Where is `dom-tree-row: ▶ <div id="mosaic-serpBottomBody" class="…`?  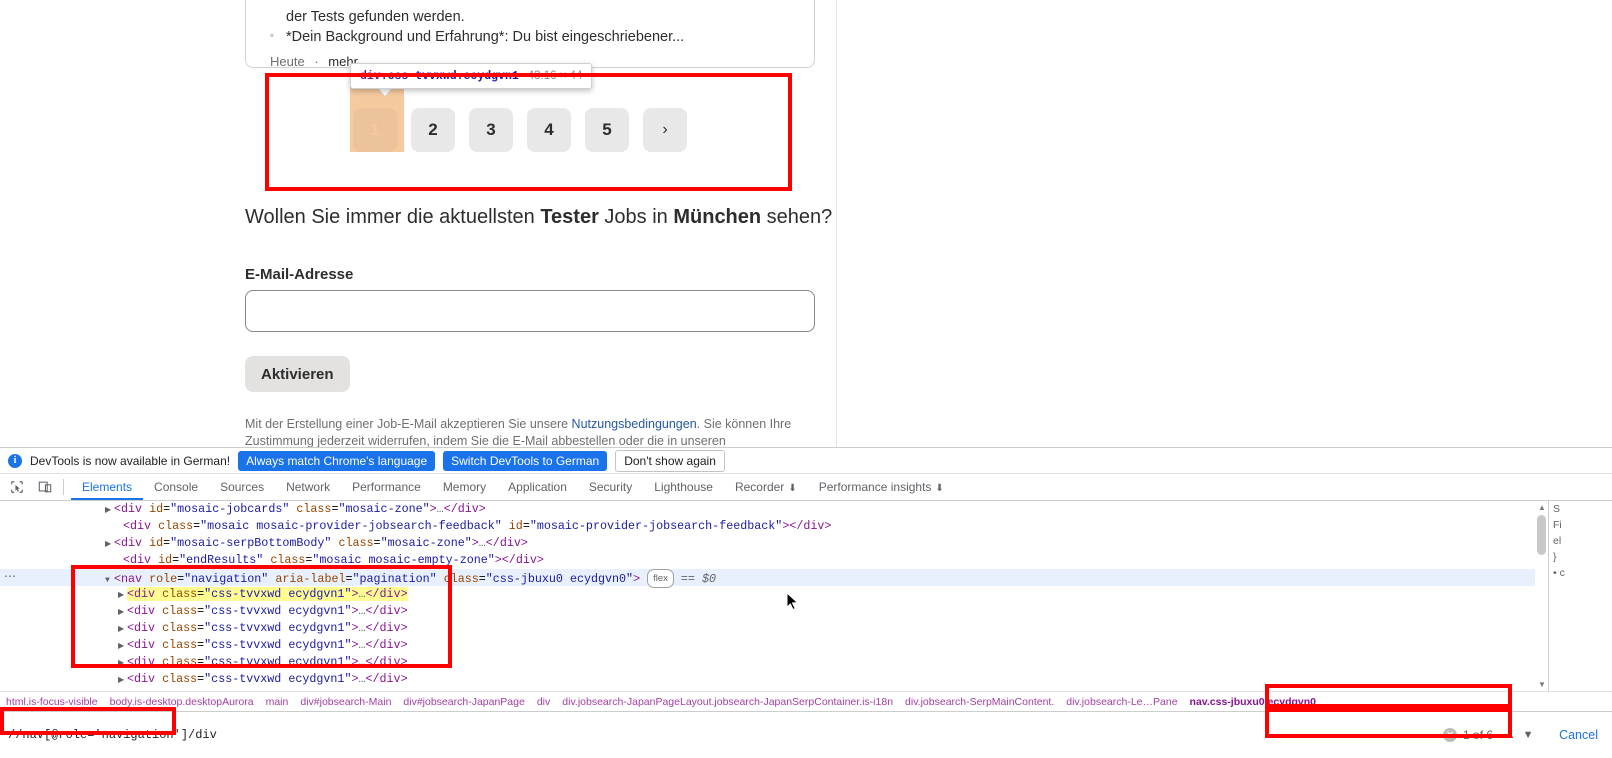 dom-tree-row: ▶ <div id="mosaic-serpBottomBody" class="… is located at coordinates (774, 543).